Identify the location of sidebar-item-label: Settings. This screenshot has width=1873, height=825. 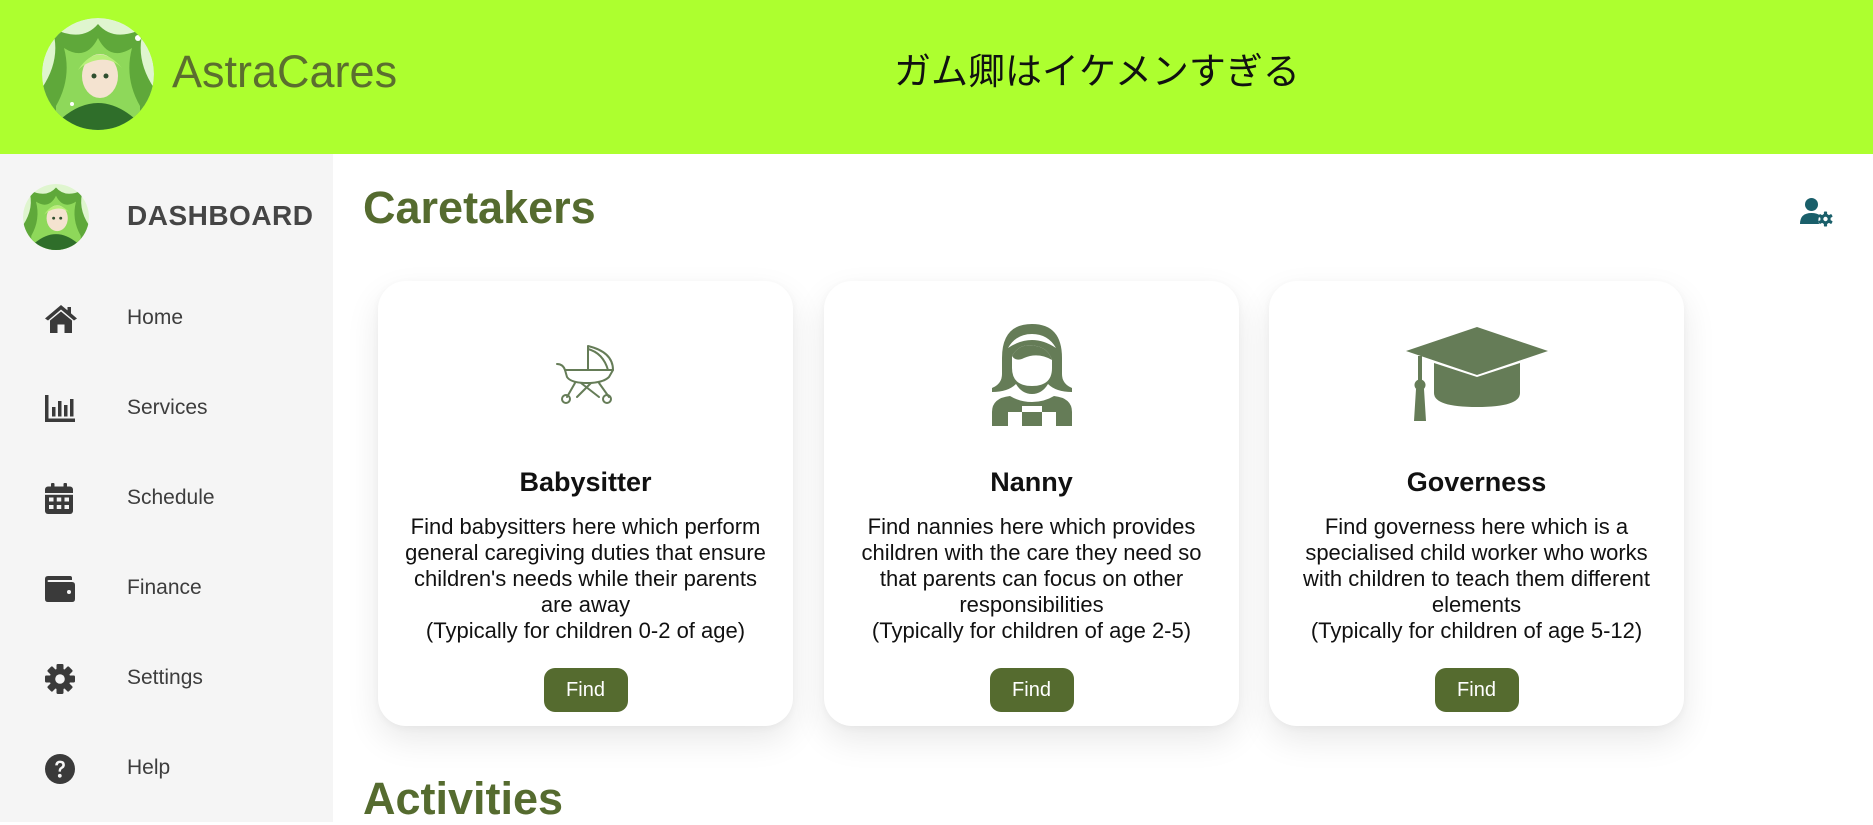
(165, 677).